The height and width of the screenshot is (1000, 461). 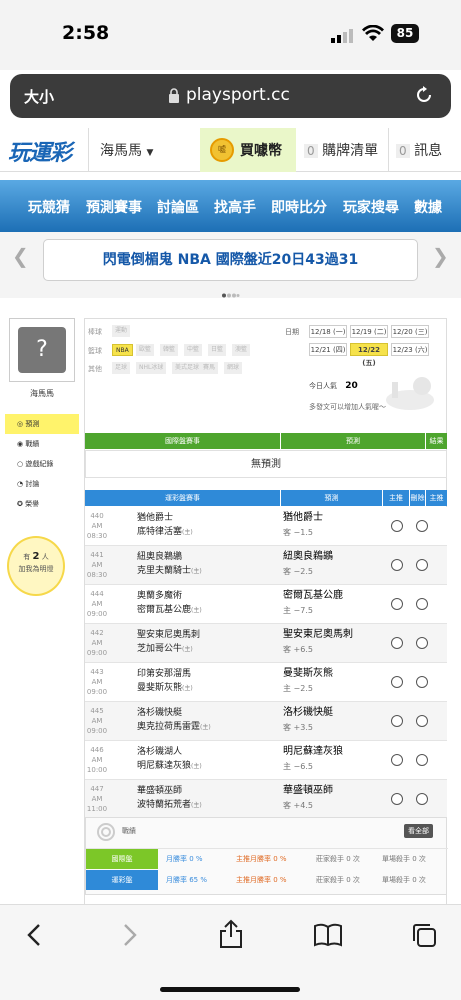 What do you see at coordinates (187, 368) in the screenshot?
I see `filter-american-football: 美式足球` at bounding box center [187, 368].